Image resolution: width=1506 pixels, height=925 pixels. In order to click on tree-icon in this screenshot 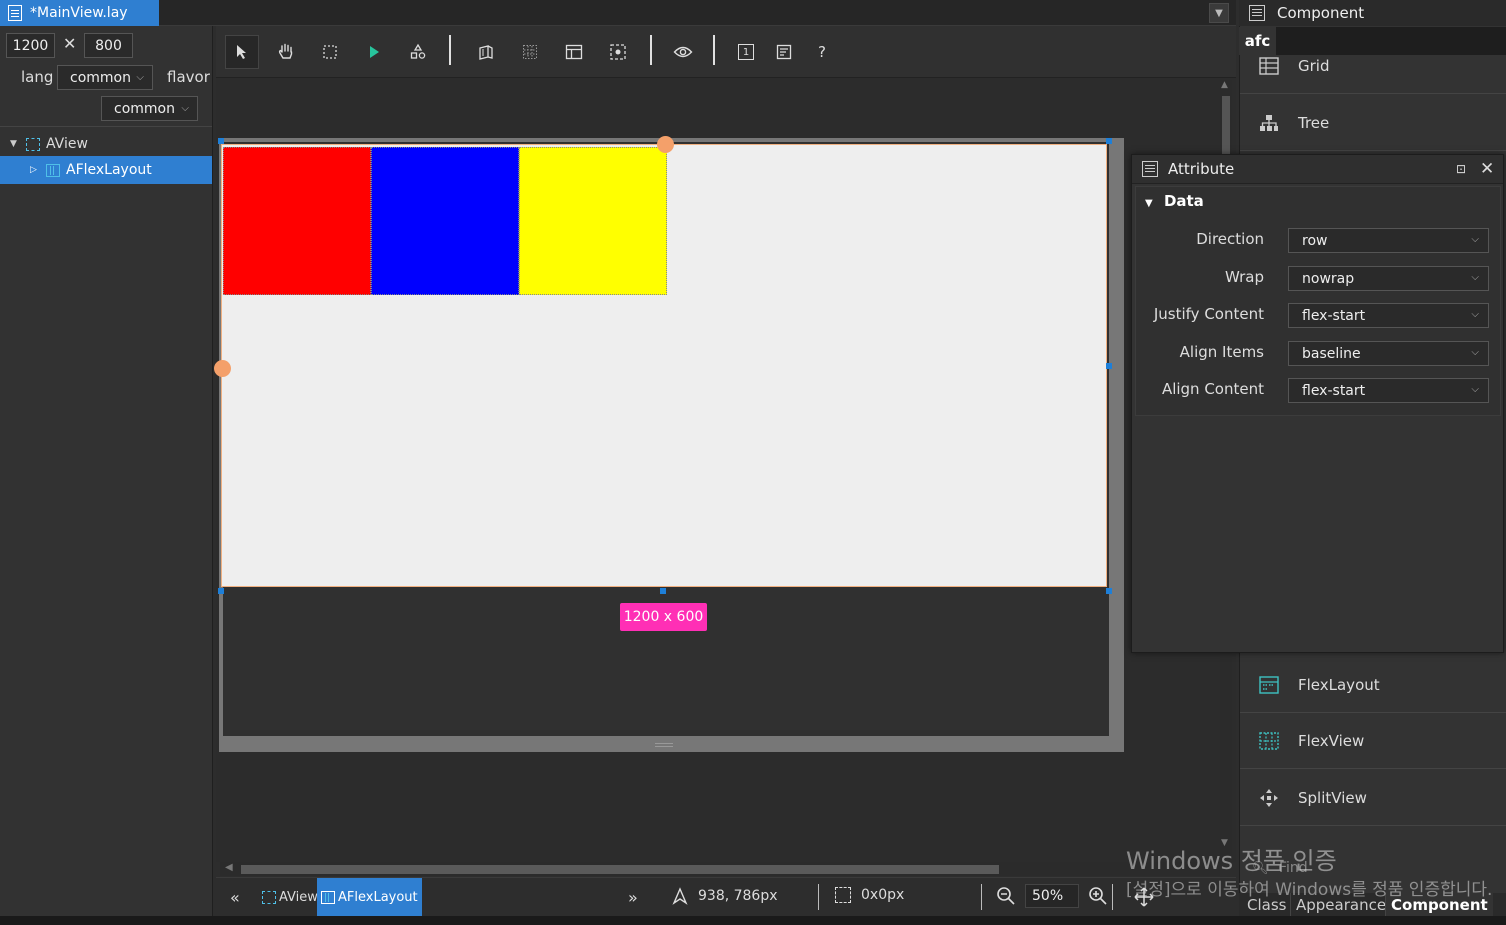, I will do `click(1269, 123)`.